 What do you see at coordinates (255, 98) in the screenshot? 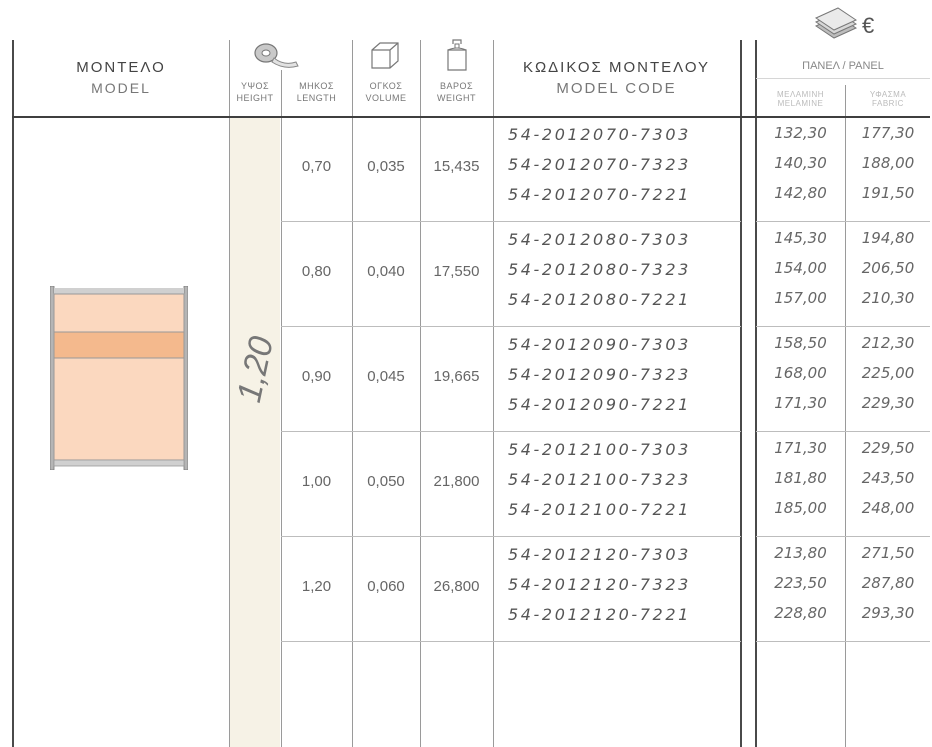
I see `height-header-en: HEIGHT` at bounding box center [255, 98].